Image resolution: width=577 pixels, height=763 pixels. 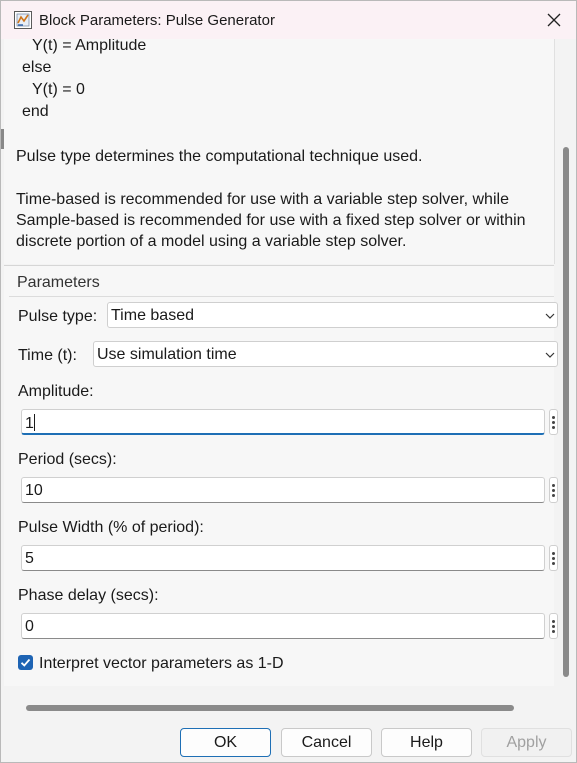 I want to click on period-more-options-button, so click(x=553, y=490).